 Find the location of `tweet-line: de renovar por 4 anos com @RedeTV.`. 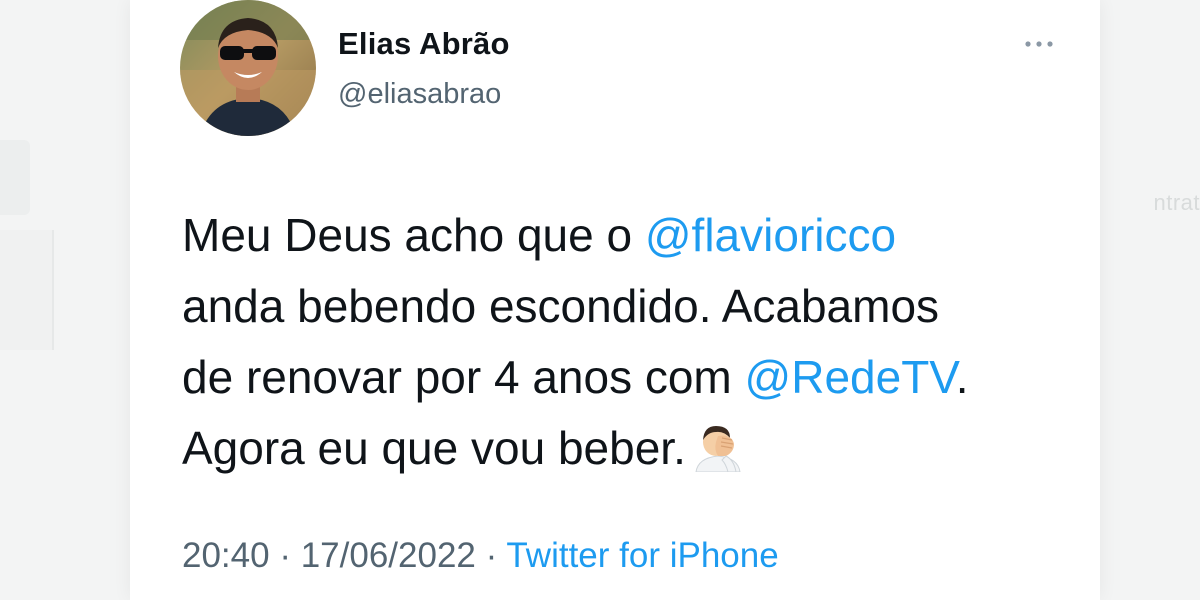

tweet-line: de renovar por 4 anos com @RedeTV. is located at coordinates (632, 377).